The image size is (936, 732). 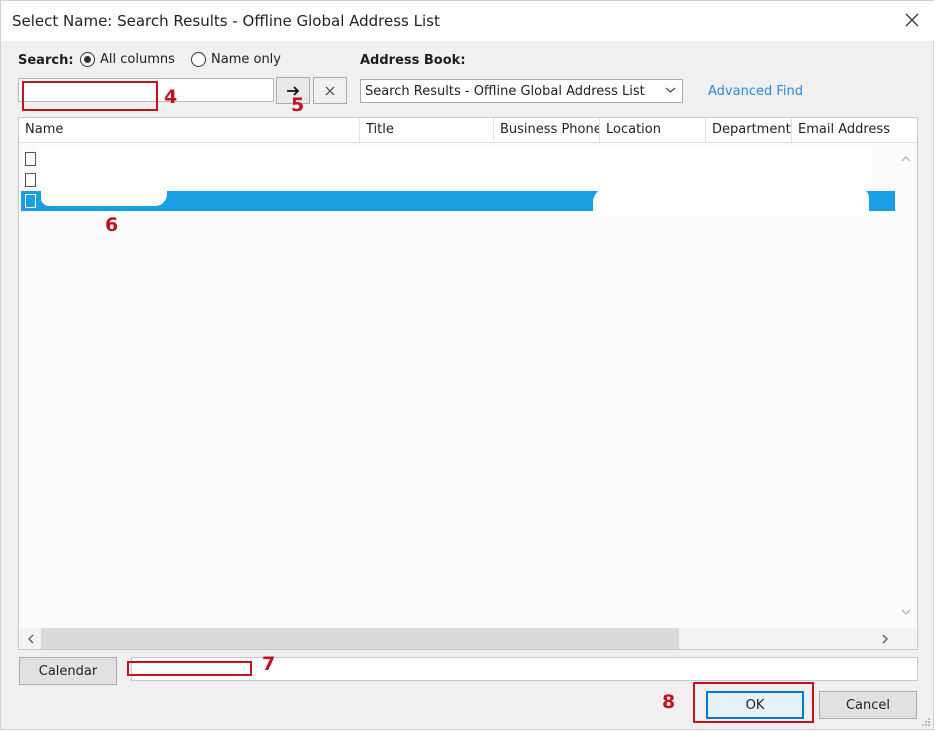 I want to click on radio-all-columns: All columns, so click(x=127, y=59).